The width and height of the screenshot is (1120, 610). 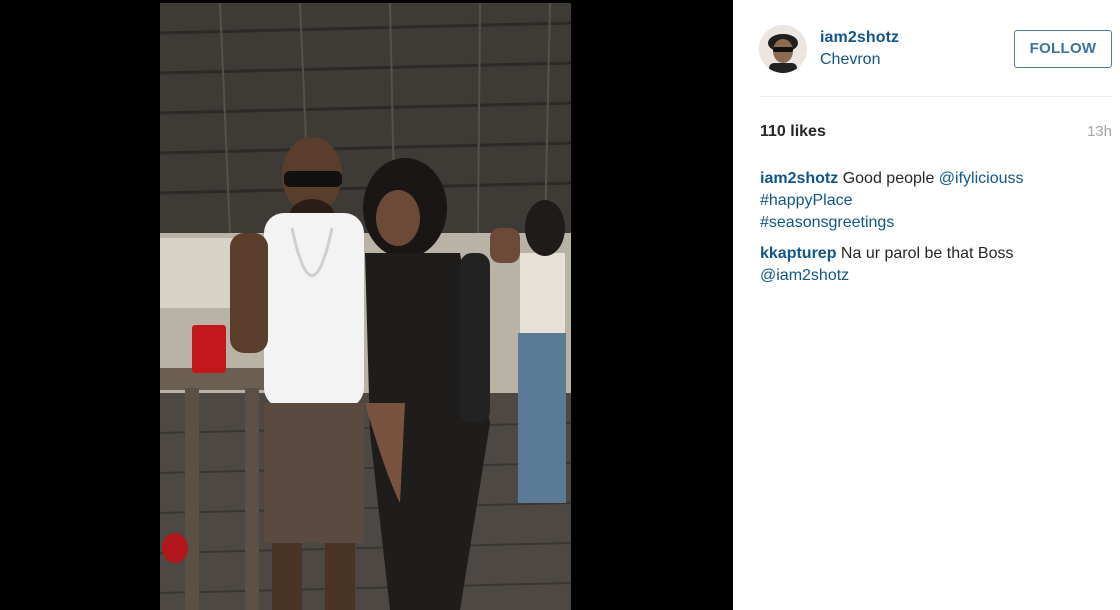 I want to click on likes-count: 110 likes, so click(x=793, y=132).